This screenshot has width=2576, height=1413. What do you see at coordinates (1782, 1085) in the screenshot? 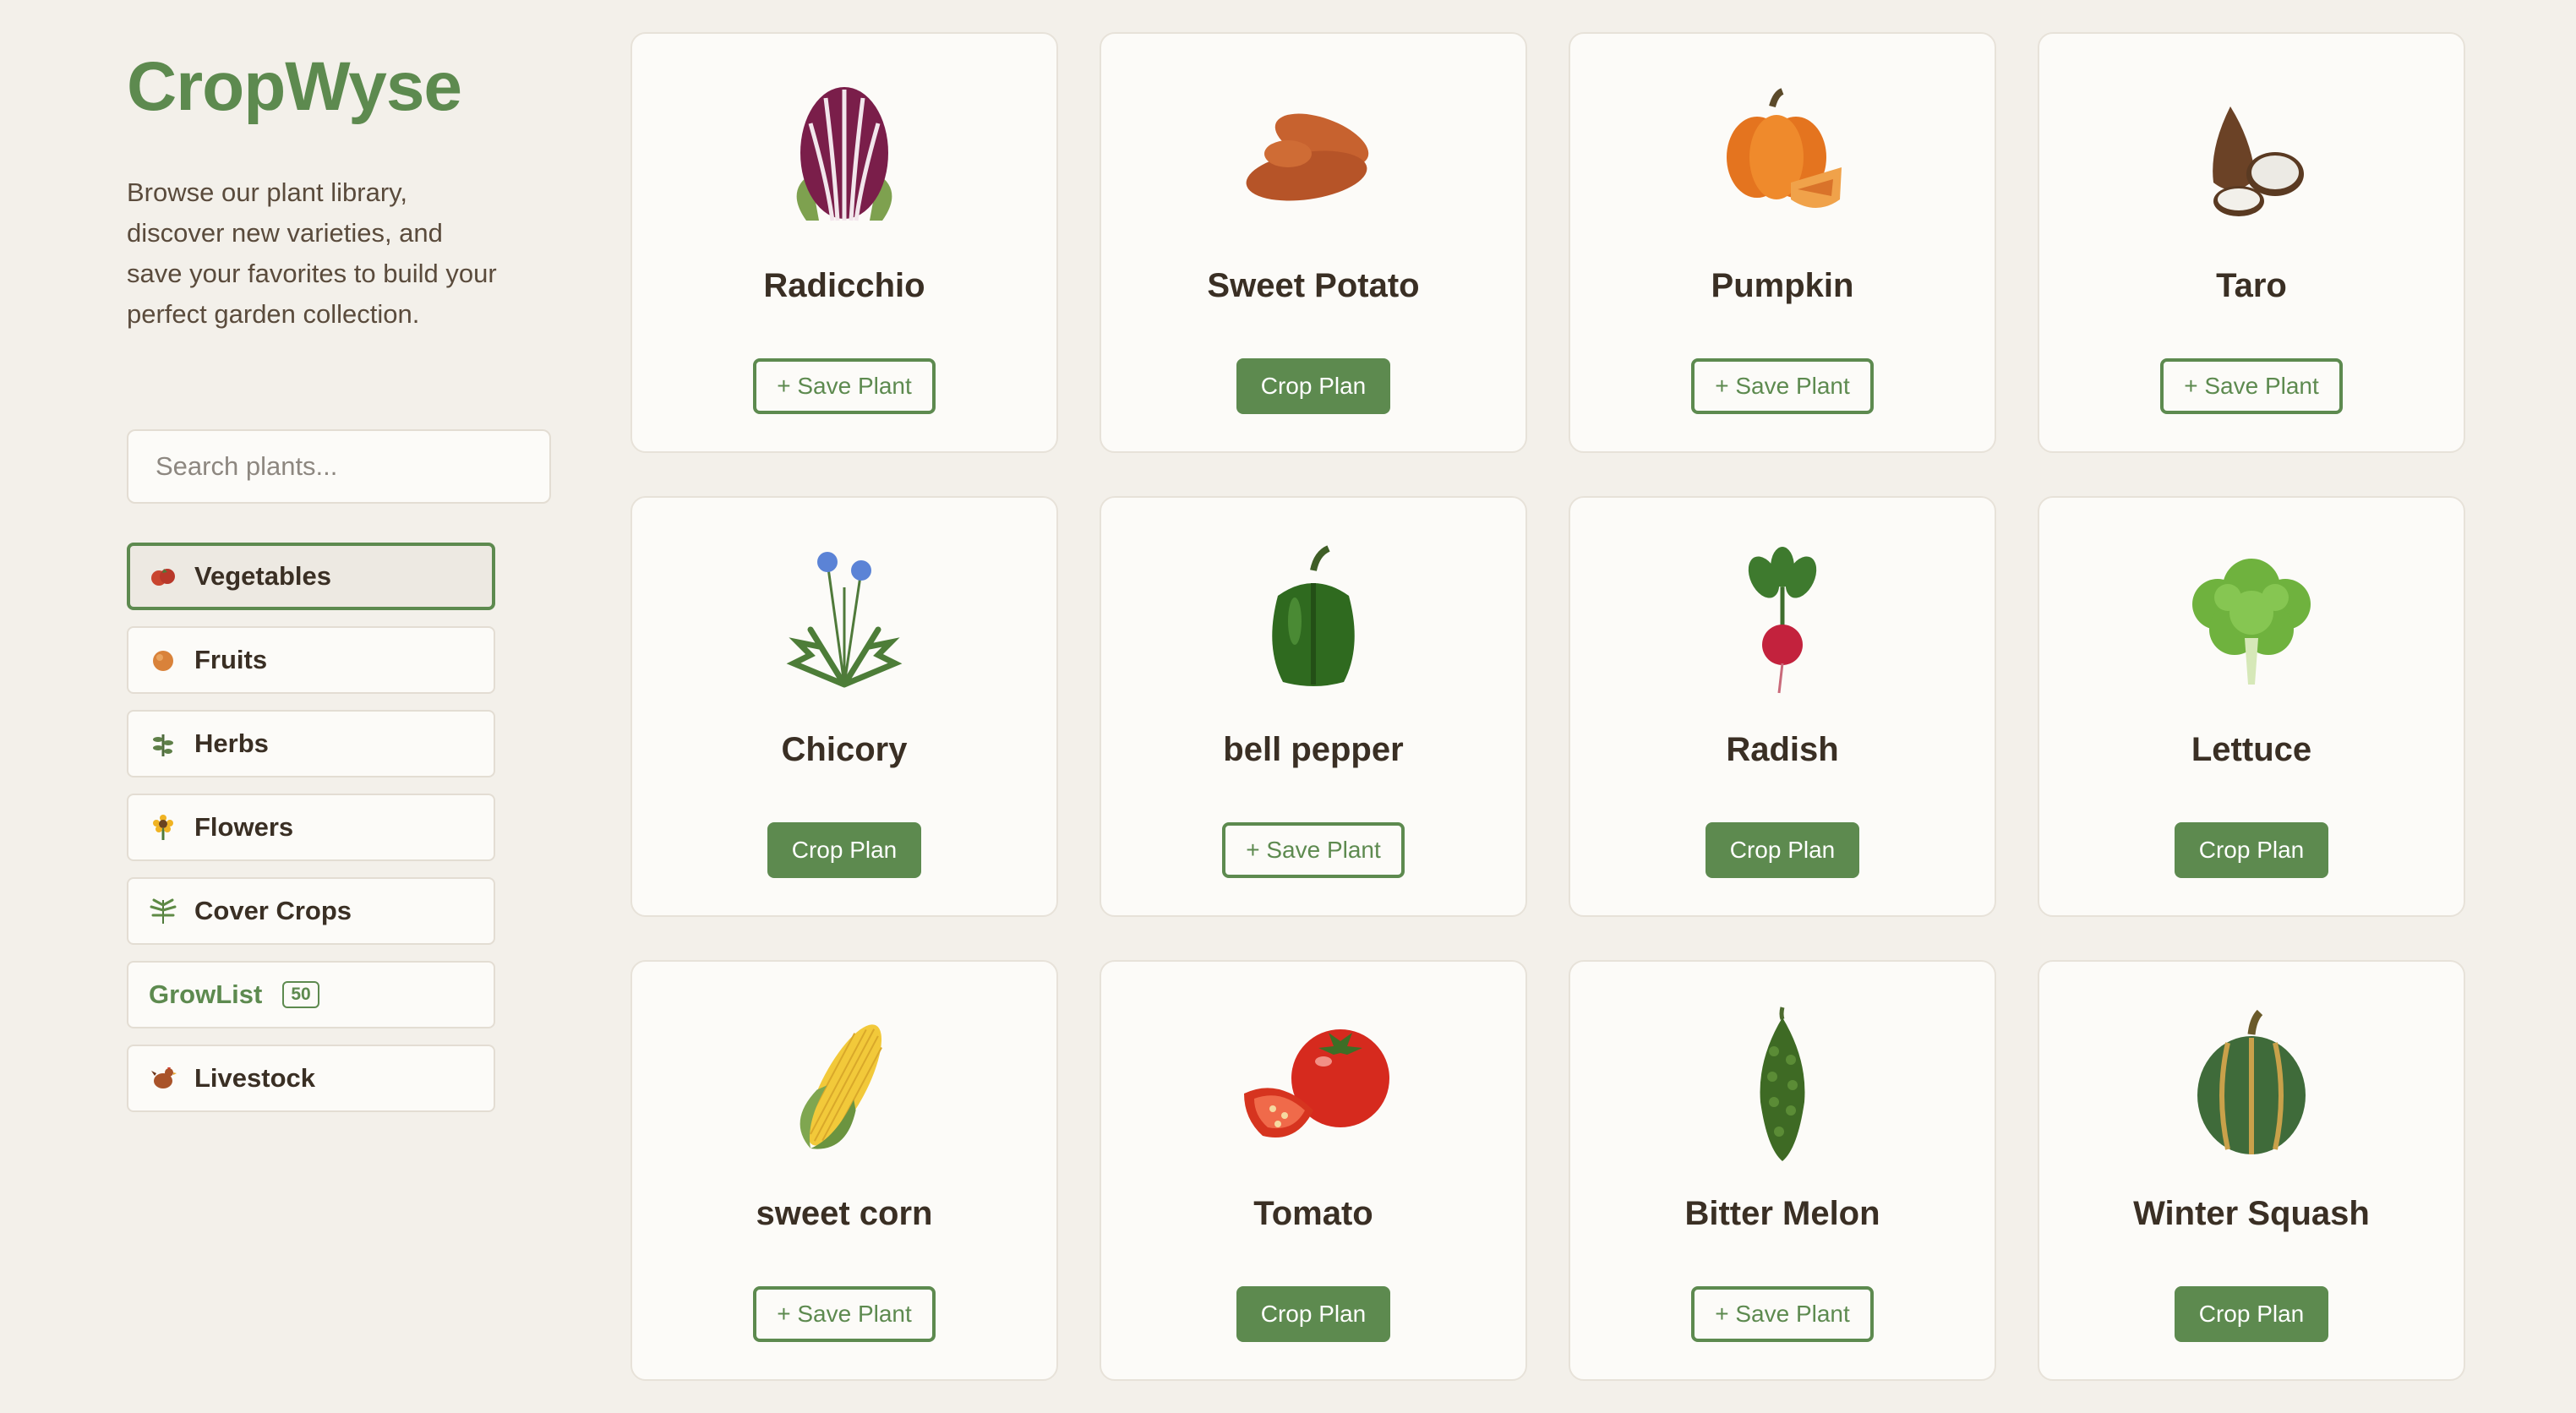
I see `bitter-melon-image` at bounding box center [1782, 1085].